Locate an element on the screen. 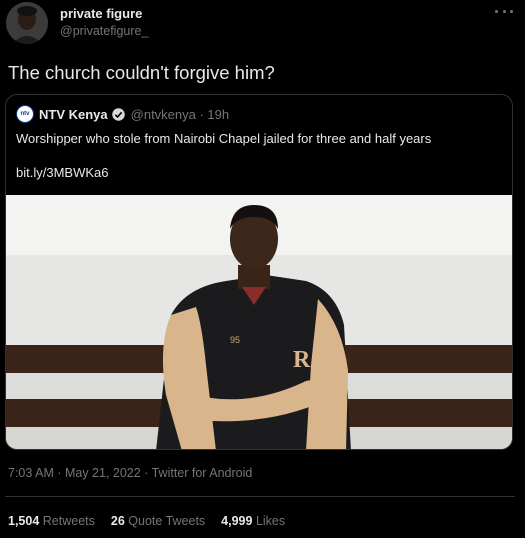 The height and width of the screenshot is (538, 525). quote-header: ntv NTV Kenya @ntvkenya · 19h is located at coordinates (122, 114).